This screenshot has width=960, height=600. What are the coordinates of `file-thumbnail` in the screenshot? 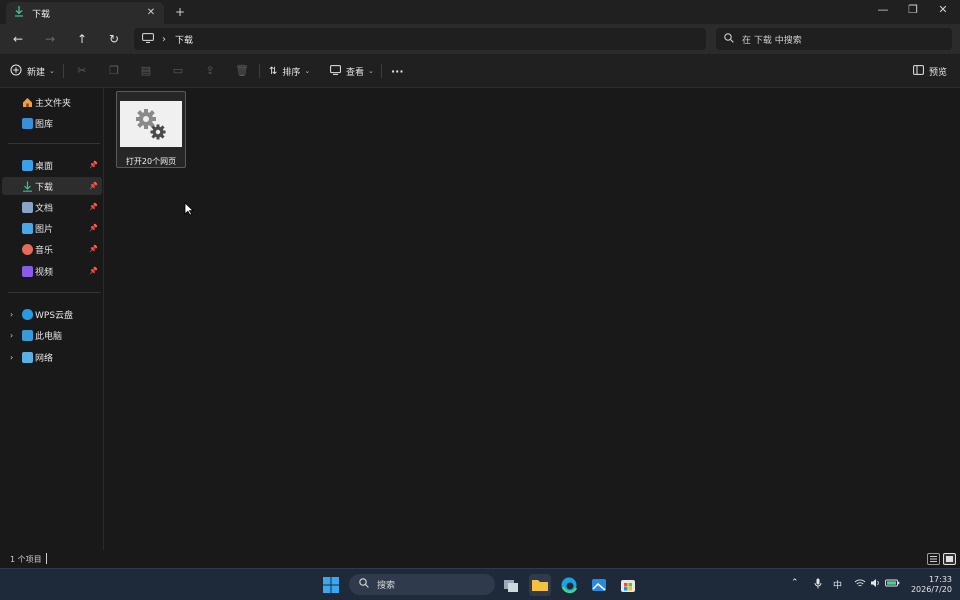 It's located at (151, 124).